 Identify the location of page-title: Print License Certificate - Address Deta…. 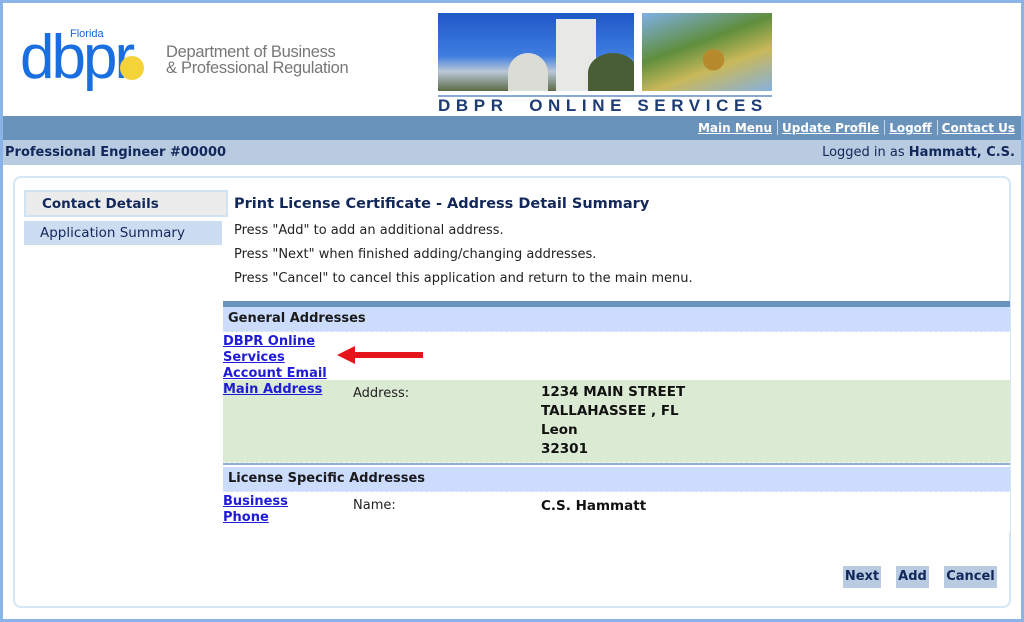
(442, 204).